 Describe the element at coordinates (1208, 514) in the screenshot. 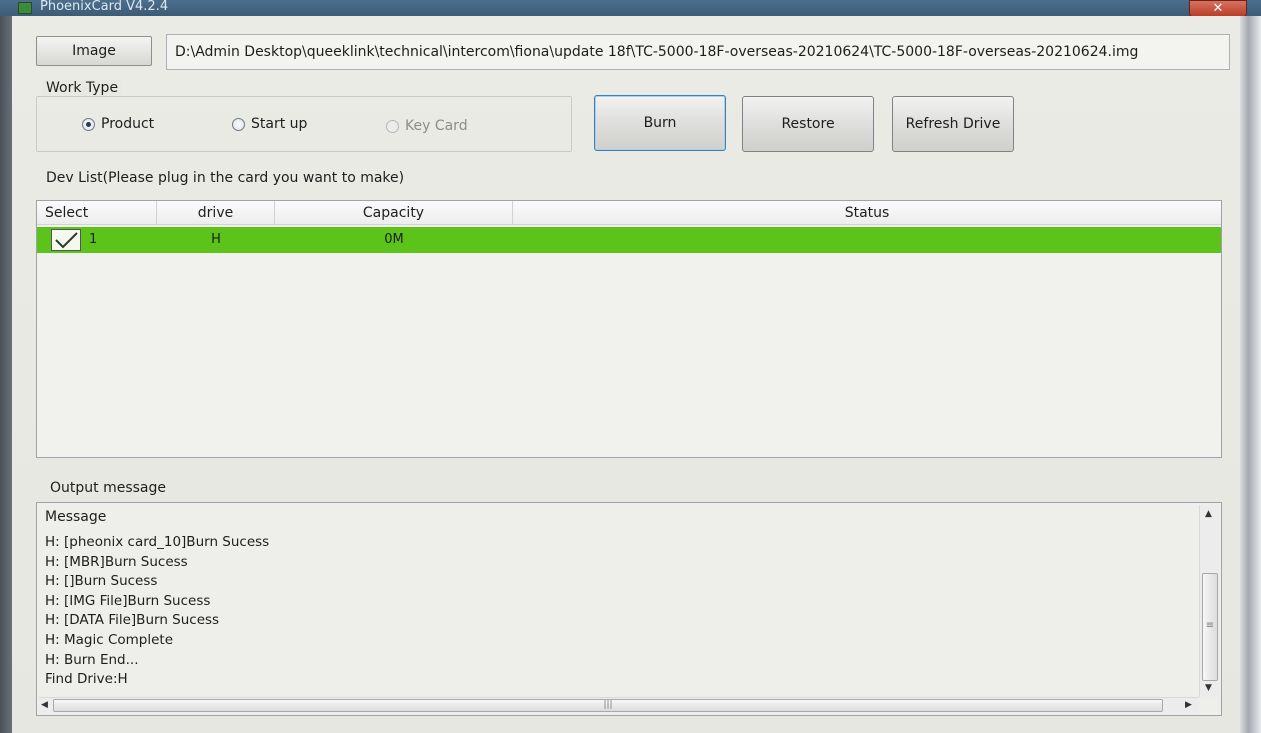

I see `scroll-up-icon: ▲` at that location.